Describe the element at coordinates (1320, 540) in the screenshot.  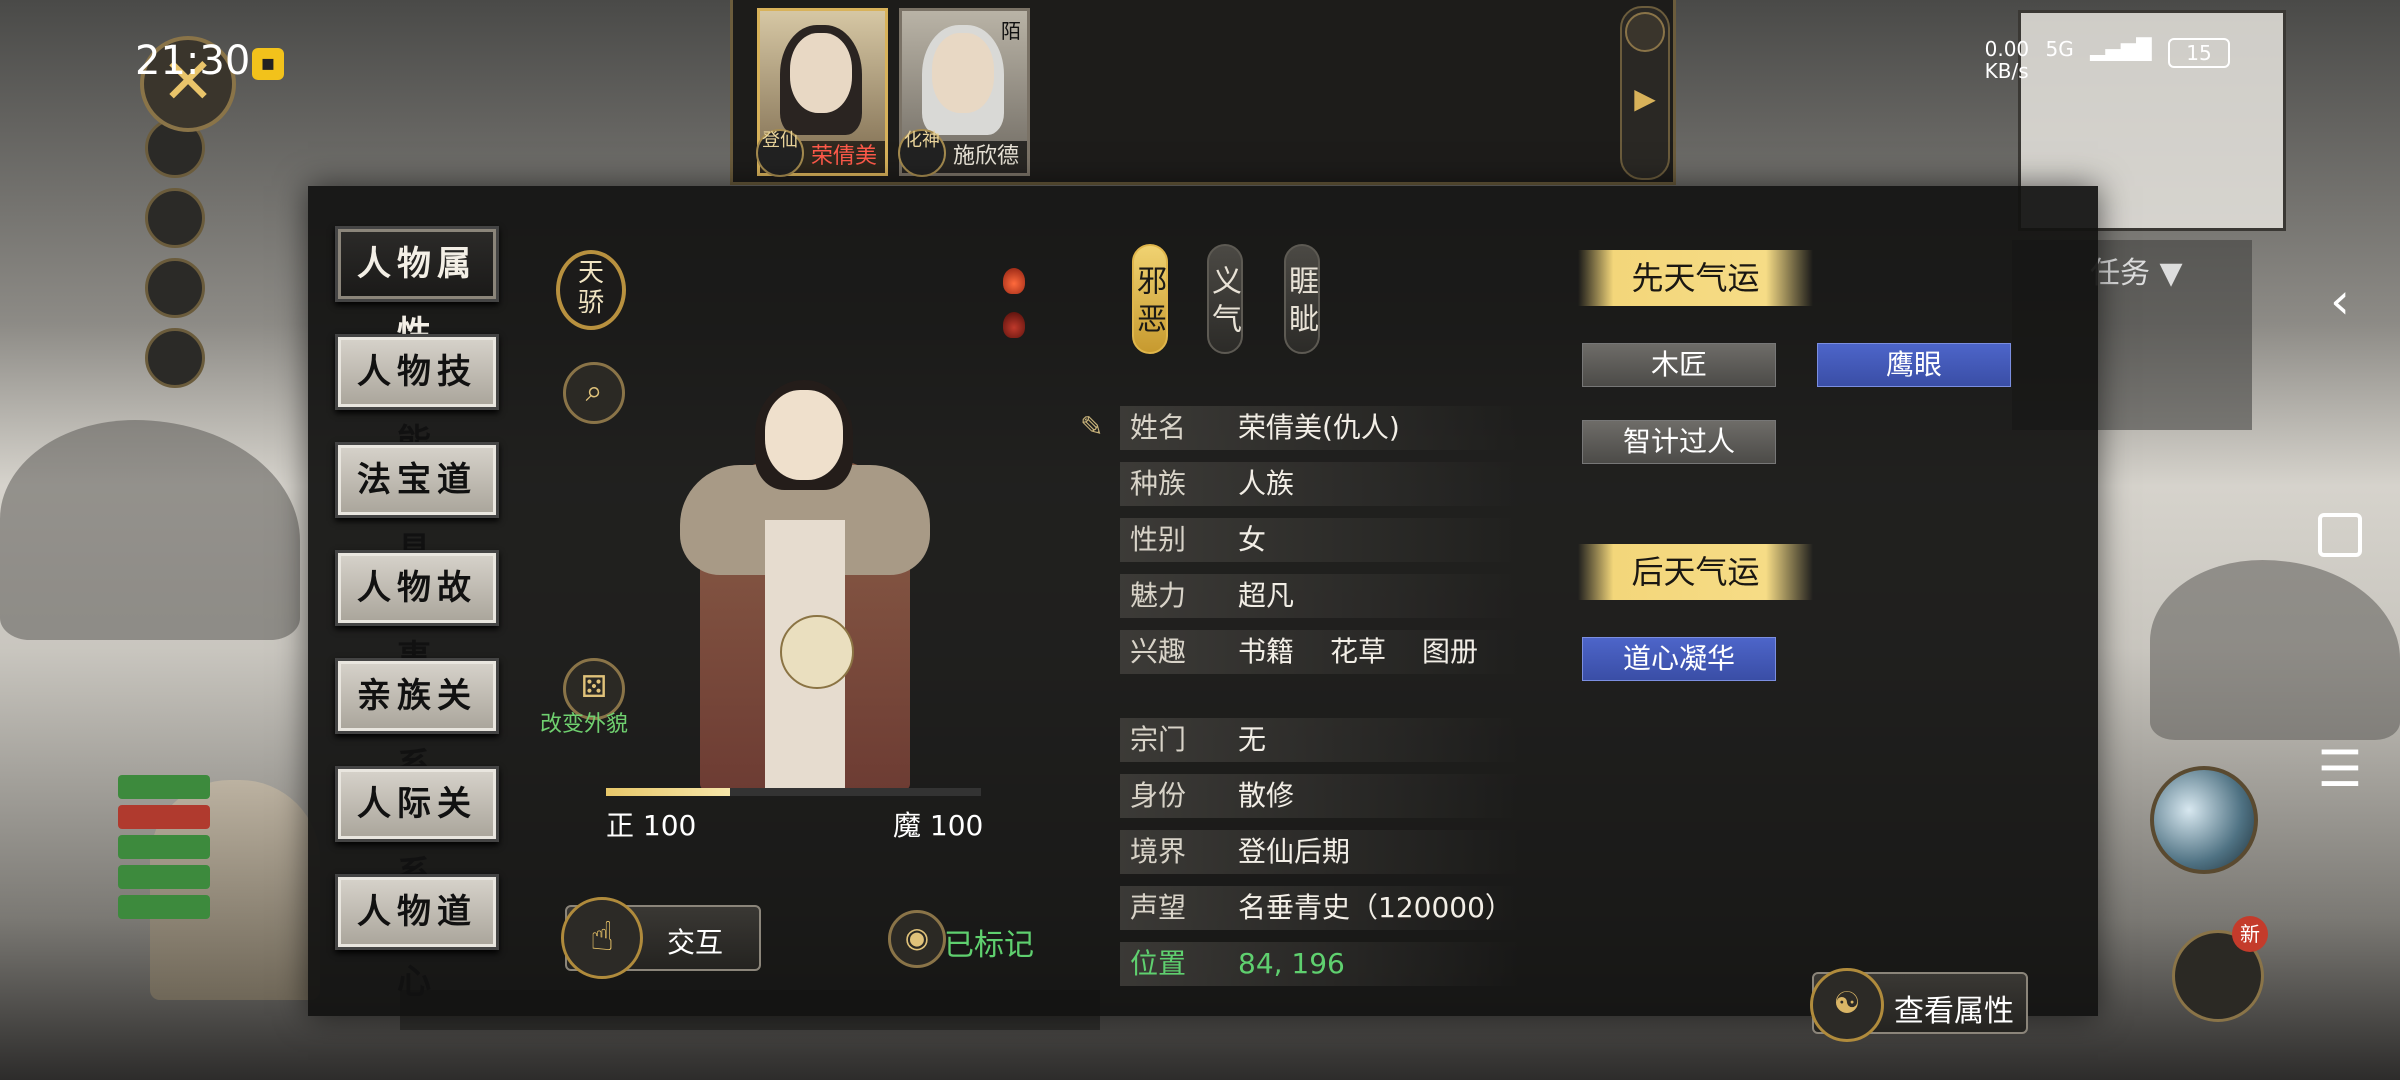
I see `info-row-gender: 性别 女` at that location.